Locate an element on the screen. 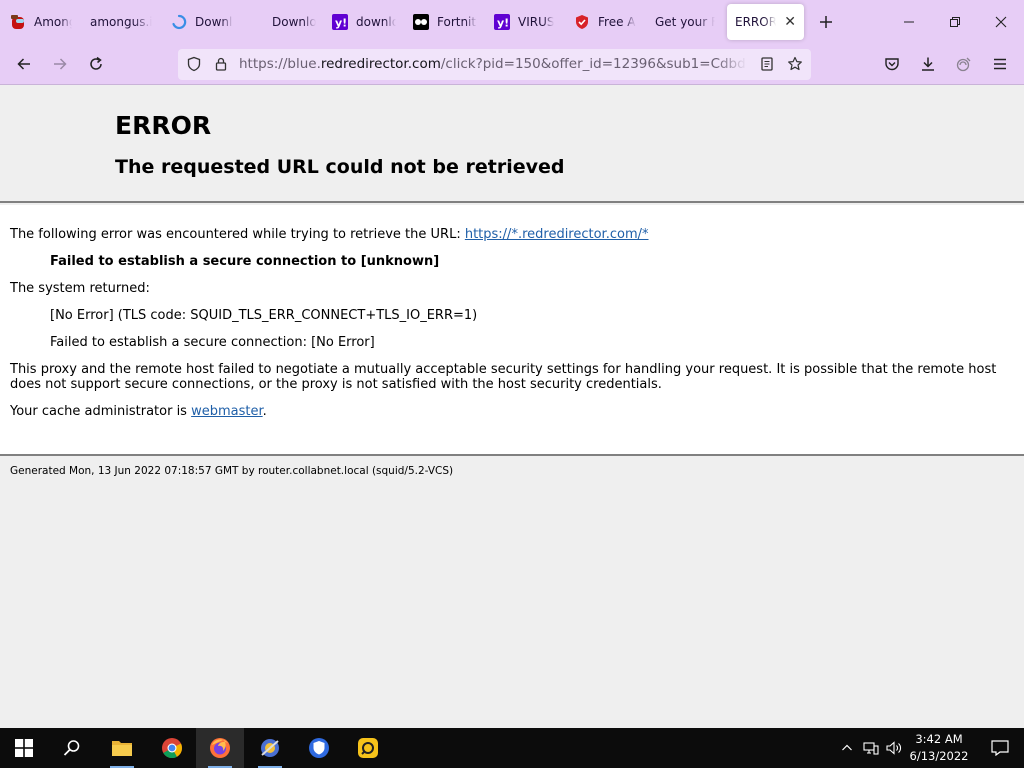 The image size is (1024, 768). forward-arrow-icon is located at coordinates (60, 64).